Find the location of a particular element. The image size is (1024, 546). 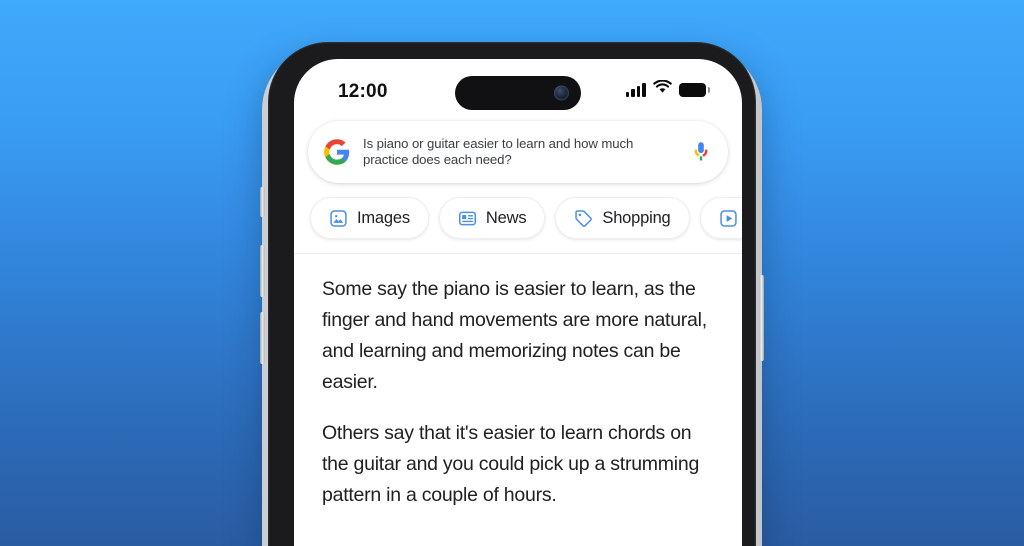

chip-label: News is located at coordinates (506, 217).